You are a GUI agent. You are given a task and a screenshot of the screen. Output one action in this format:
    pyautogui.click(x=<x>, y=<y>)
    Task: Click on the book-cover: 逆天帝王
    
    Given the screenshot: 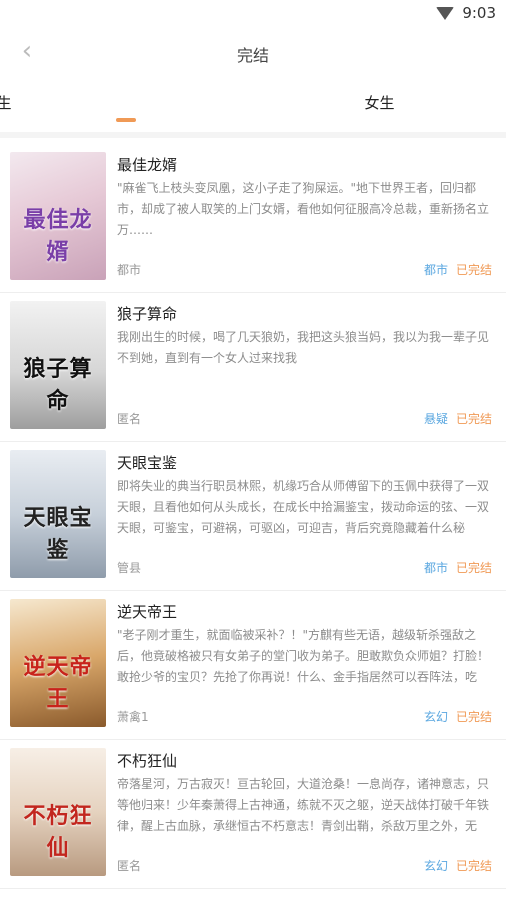 What is the action you would take?
    pyautogui.click(x=58, y=663)
    